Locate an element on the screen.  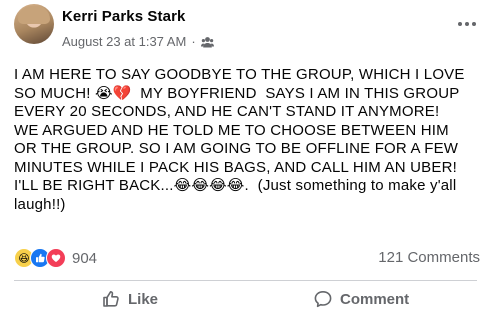
reactions-summary: 😆 904 is located at coordinates (55, 258).